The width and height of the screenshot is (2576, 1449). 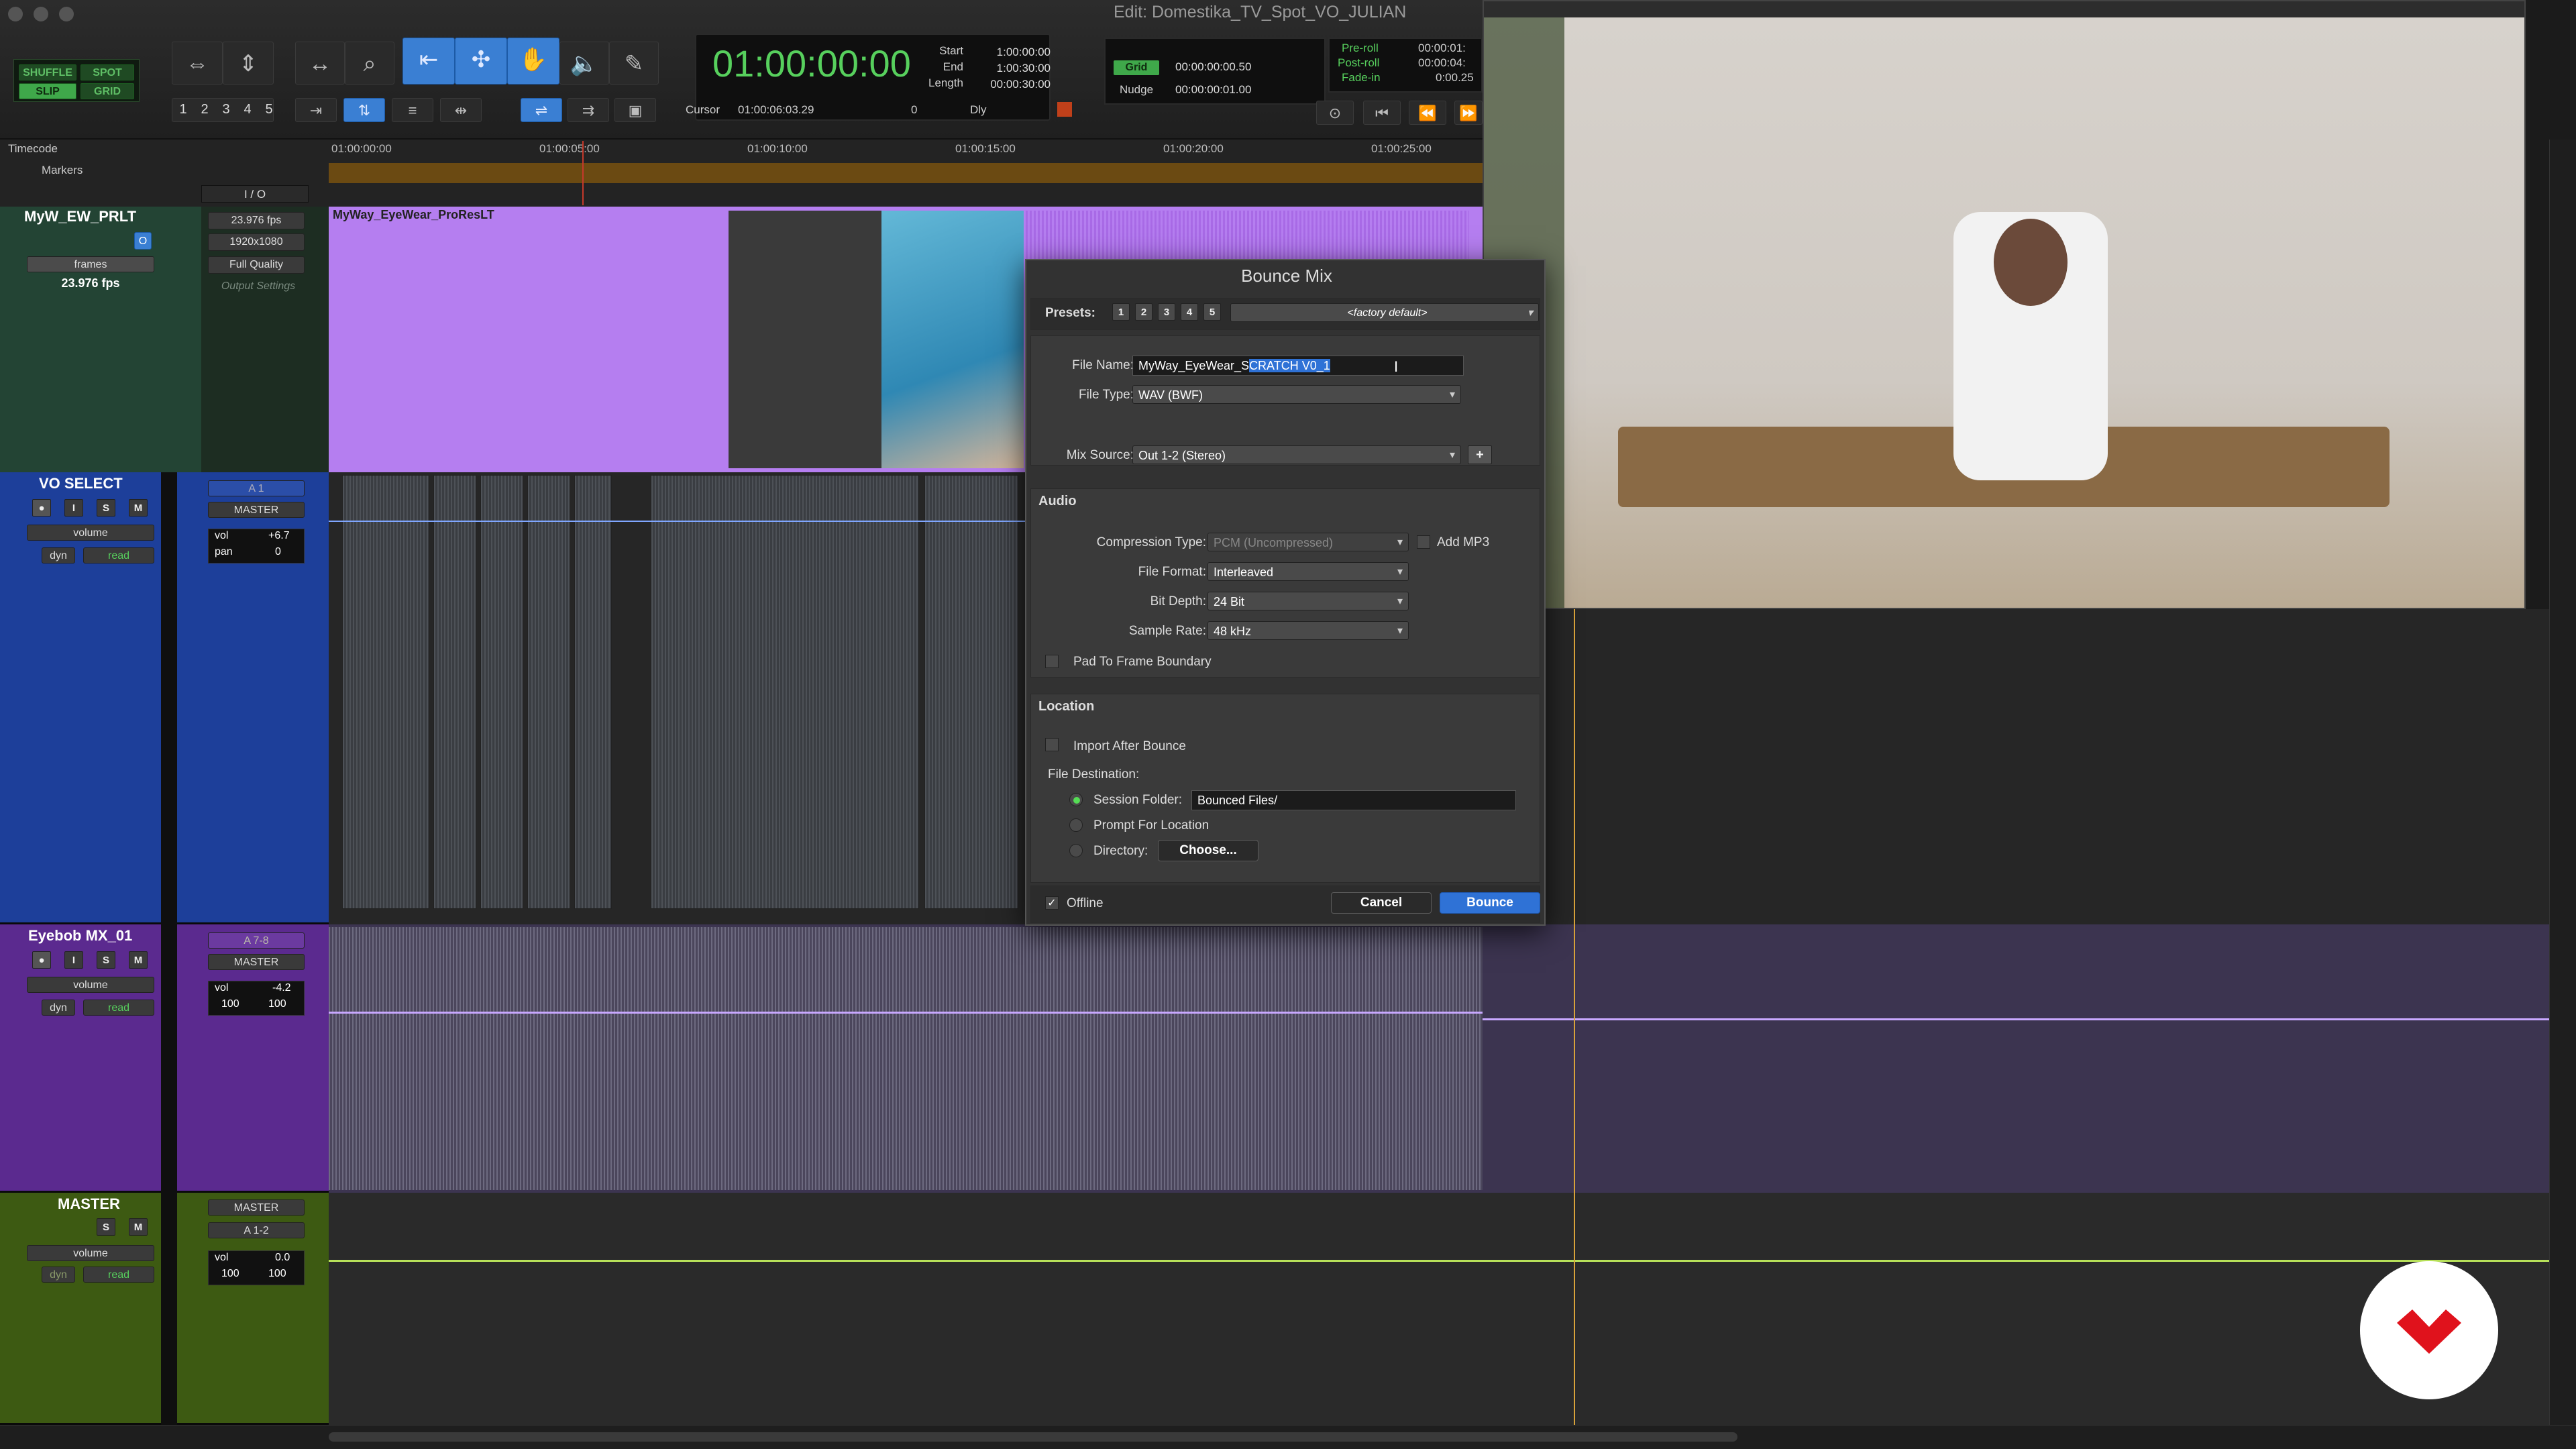 What do you see at coordinates (197, 63) in the screenshot?
I see `zoom-waveform-icon: ⇔` at bounding box center [197, 63].